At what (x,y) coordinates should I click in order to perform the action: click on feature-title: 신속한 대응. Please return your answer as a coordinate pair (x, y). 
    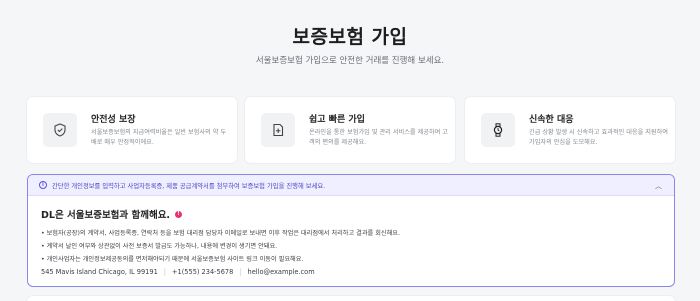
    Looking at the image, I should click on (551, 120).